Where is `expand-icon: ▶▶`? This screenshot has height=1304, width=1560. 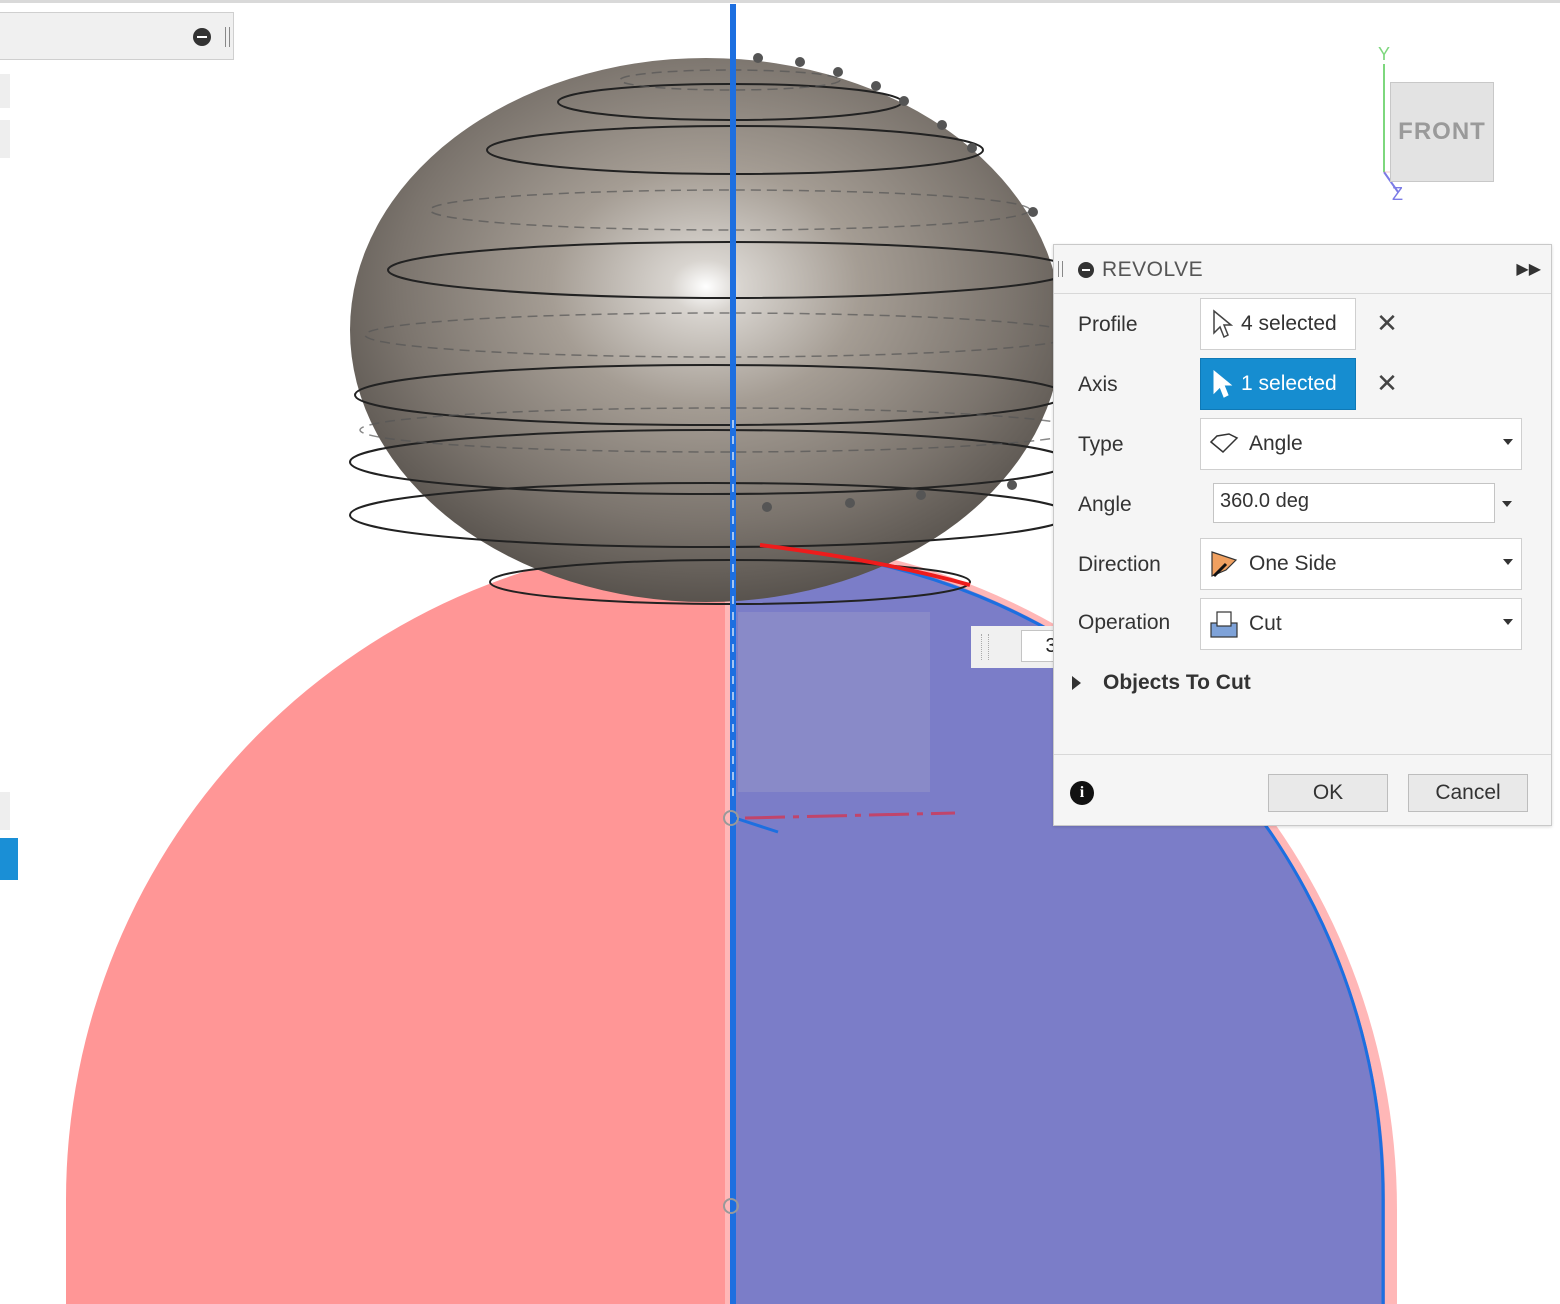
expand-icon: ▶▶ is located at coordinates (1528, 269).